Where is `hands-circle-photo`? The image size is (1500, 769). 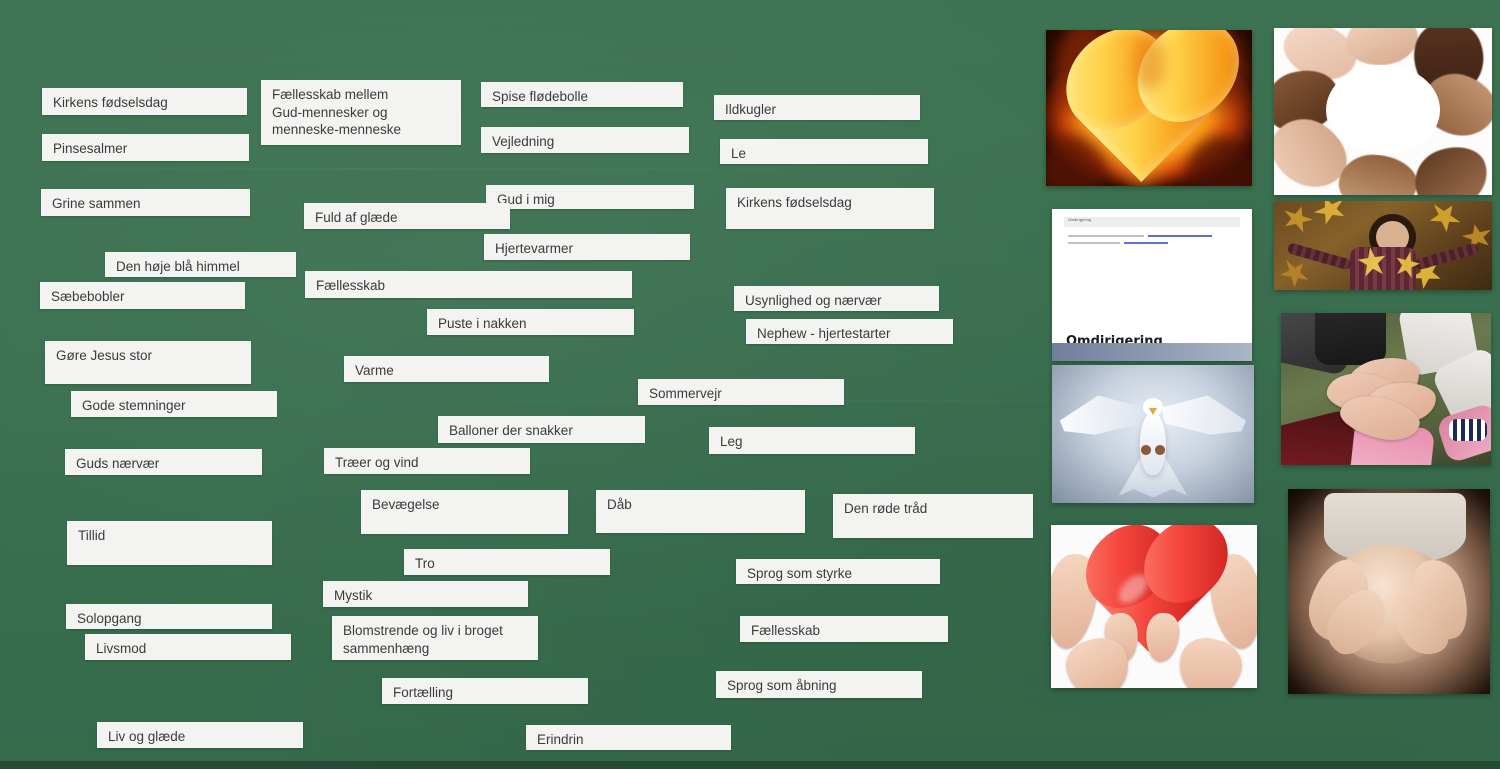 hands-circle-photo is located at coordinates (1383, 111).